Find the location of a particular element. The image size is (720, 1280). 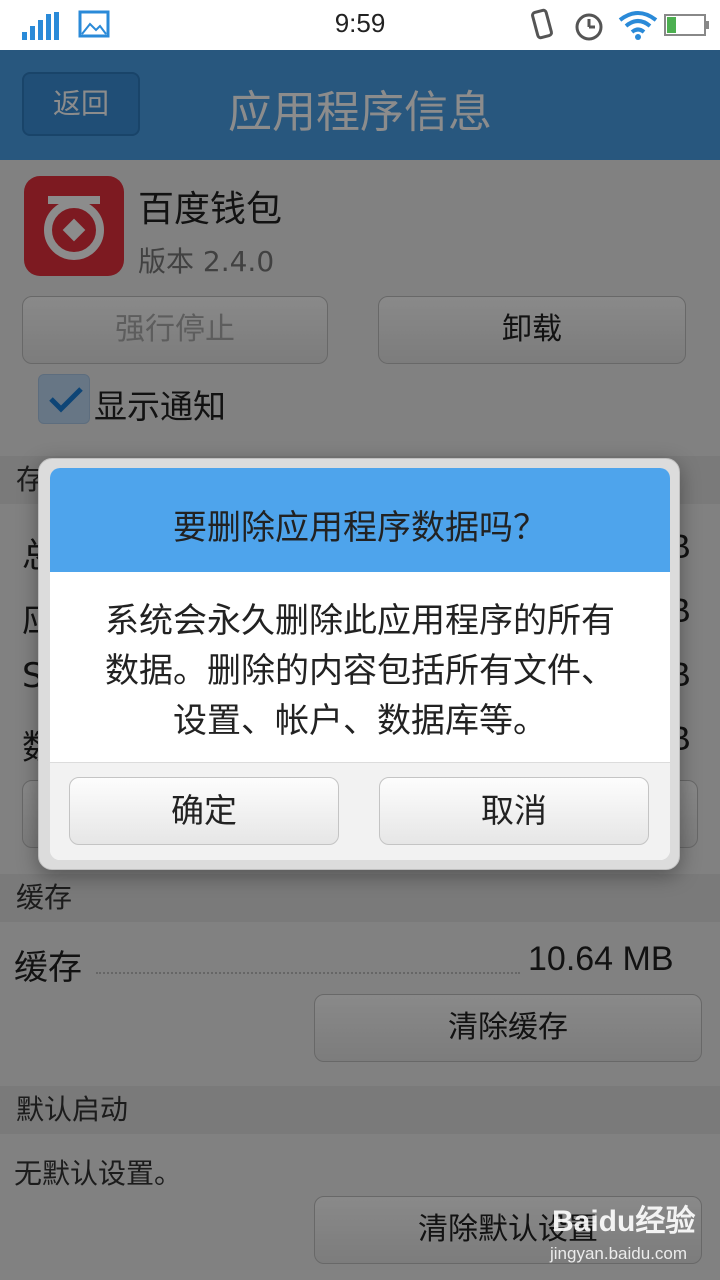

vibrate-icon is located at coordinates (542, 24).